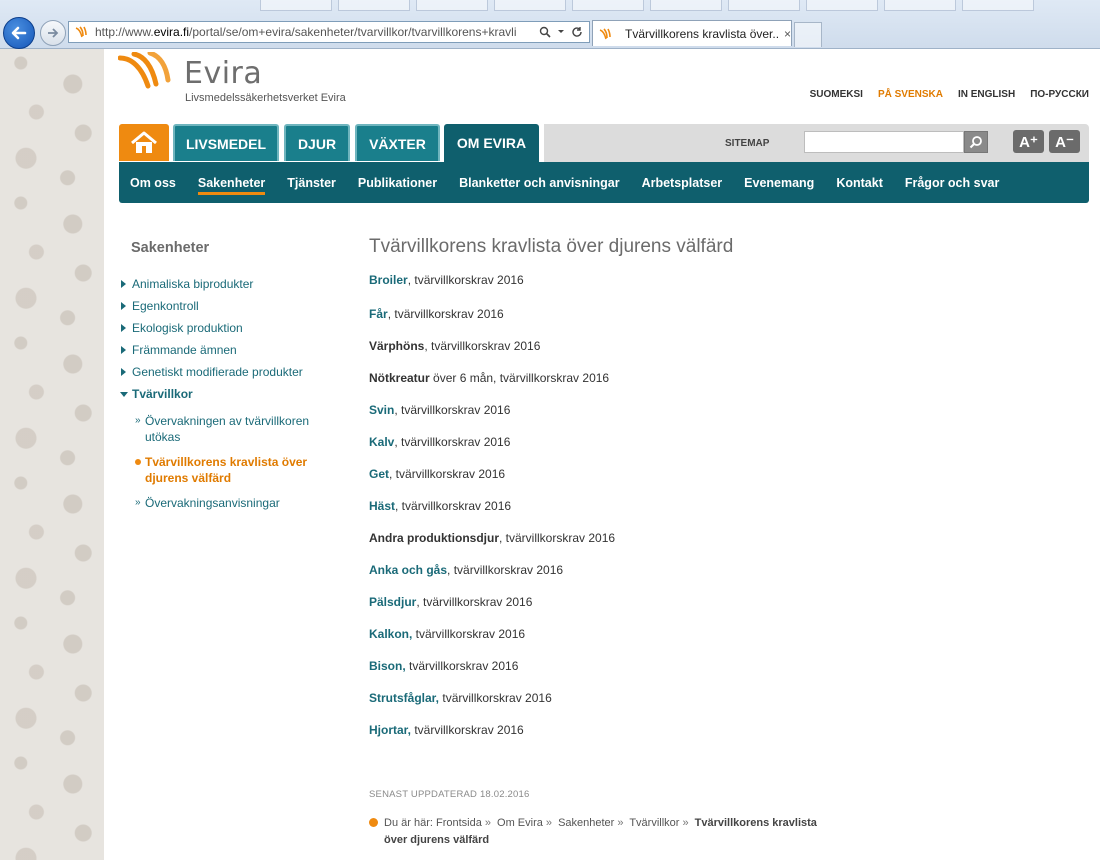 The width and height of the screenshot is (1100, 860). What do you see at coordinates (577, 32) in the screenshot?
I see `refresh-icon` at bounding box center [577, 32].